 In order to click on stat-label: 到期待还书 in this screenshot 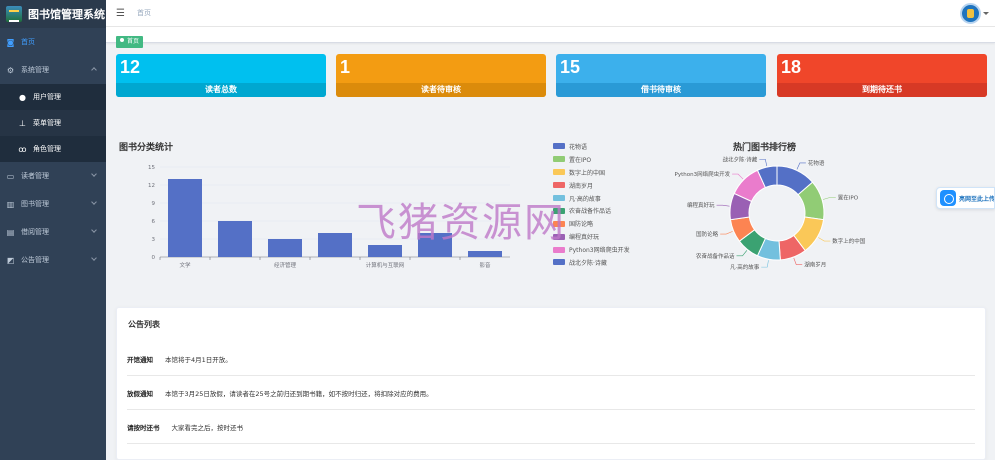, I will do `click(882, 90)`.